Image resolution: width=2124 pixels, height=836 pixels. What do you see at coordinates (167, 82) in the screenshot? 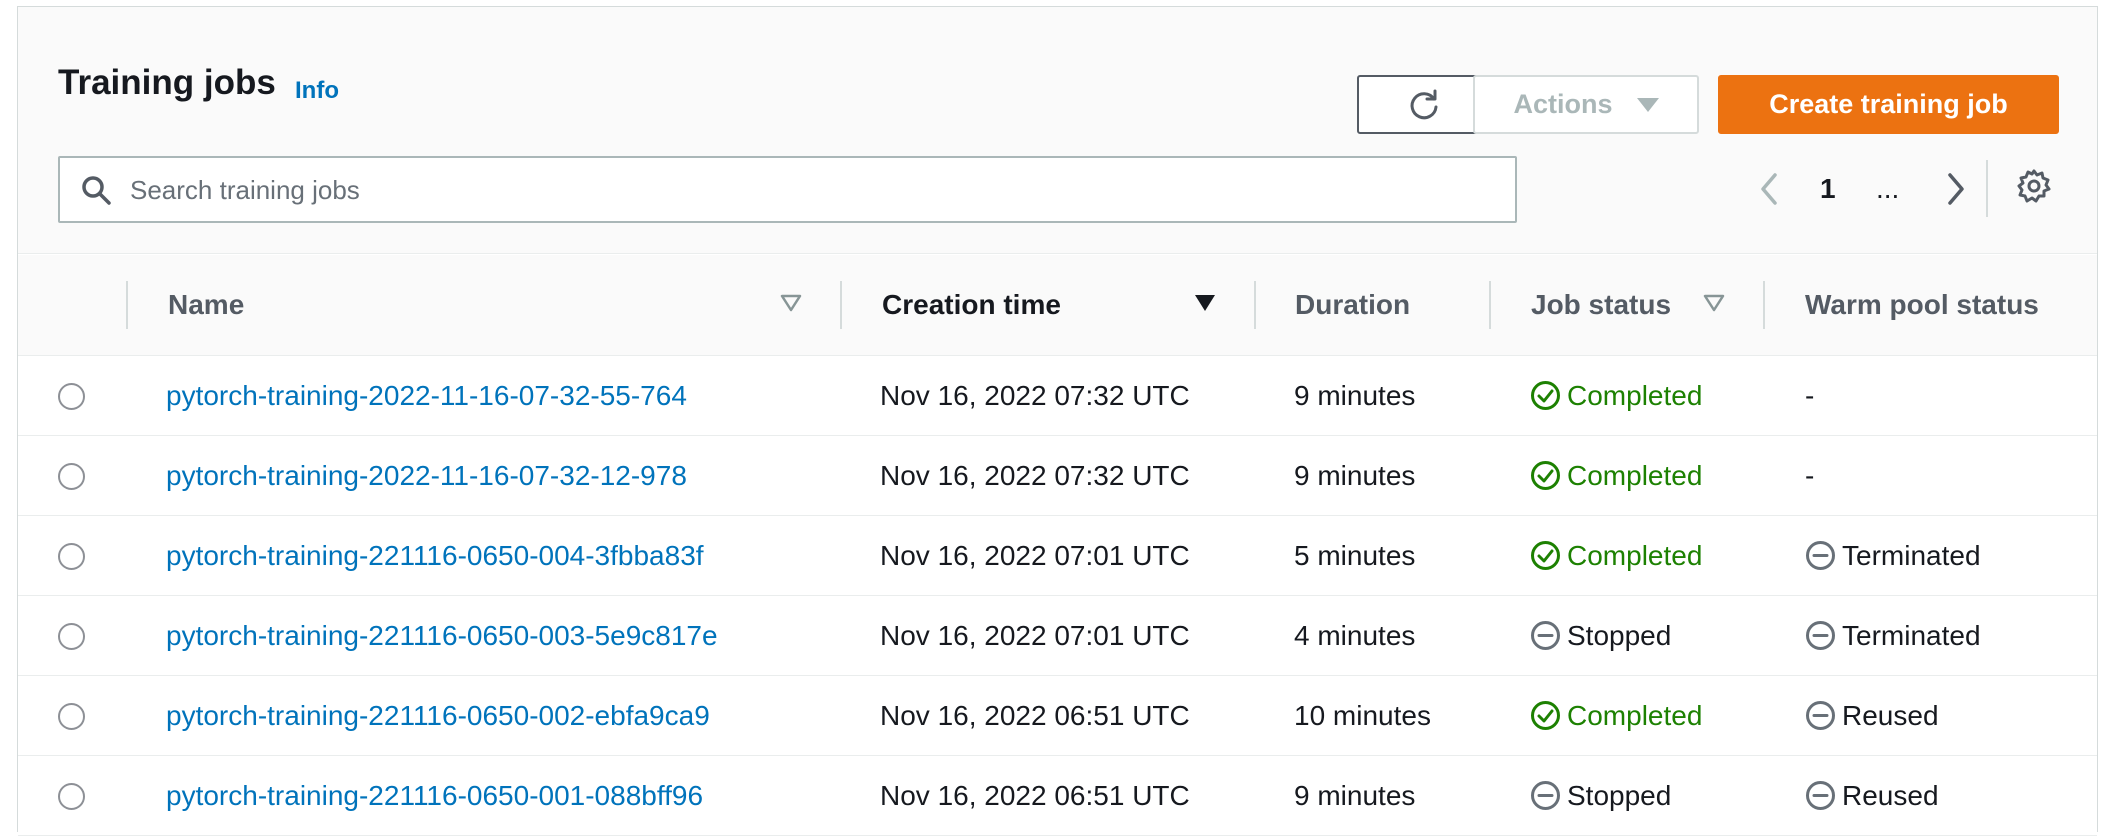
I see `page-title: Training jobs` at bounding box center [167, 82].